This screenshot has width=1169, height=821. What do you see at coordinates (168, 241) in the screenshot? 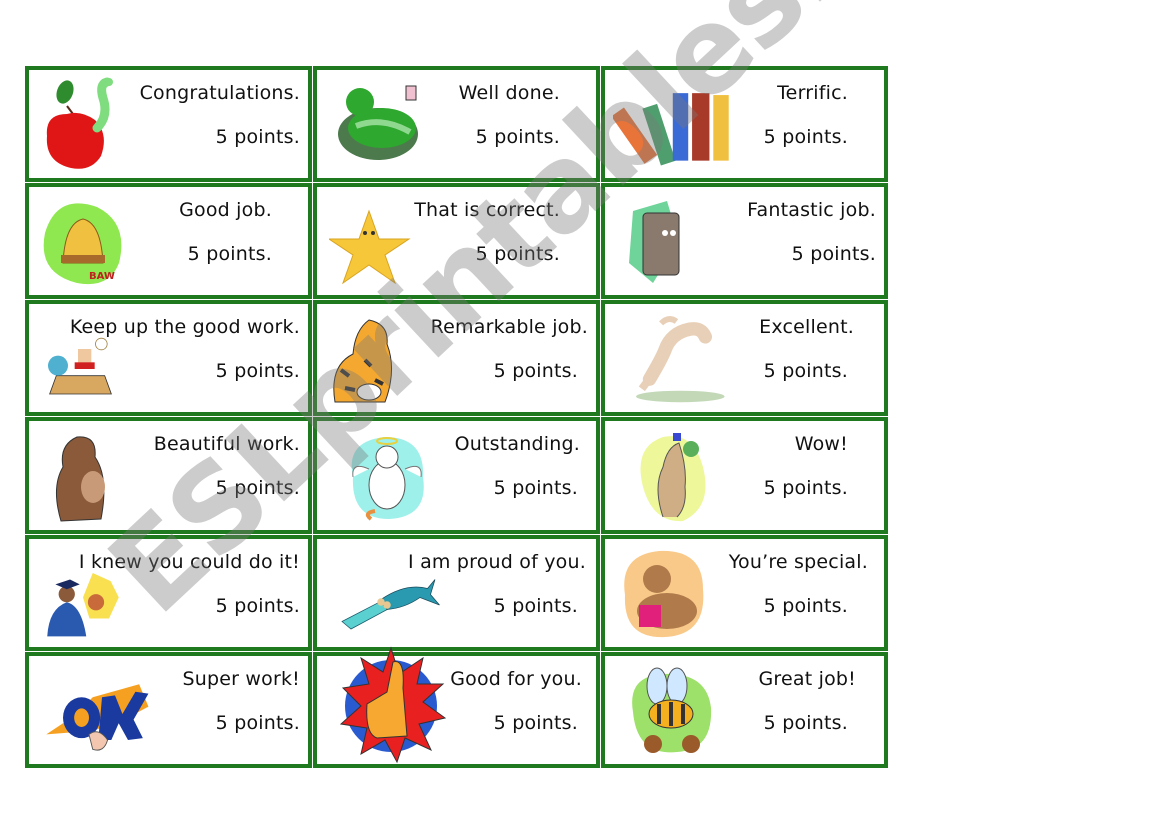
I see `reward-card: BAW Good job. 5 points.` at bounding box center [168, 241].